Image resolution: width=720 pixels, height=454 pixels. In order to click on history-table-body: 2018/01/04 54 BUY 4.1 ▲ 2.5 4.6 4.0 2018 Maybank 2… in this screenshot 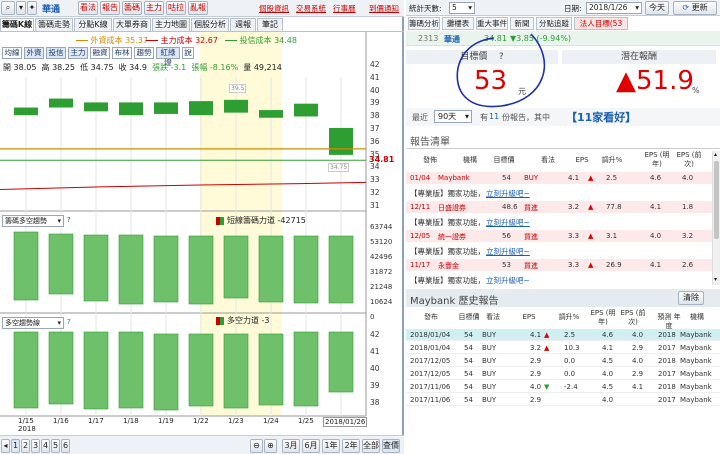, I will do `click(563, 391)`.